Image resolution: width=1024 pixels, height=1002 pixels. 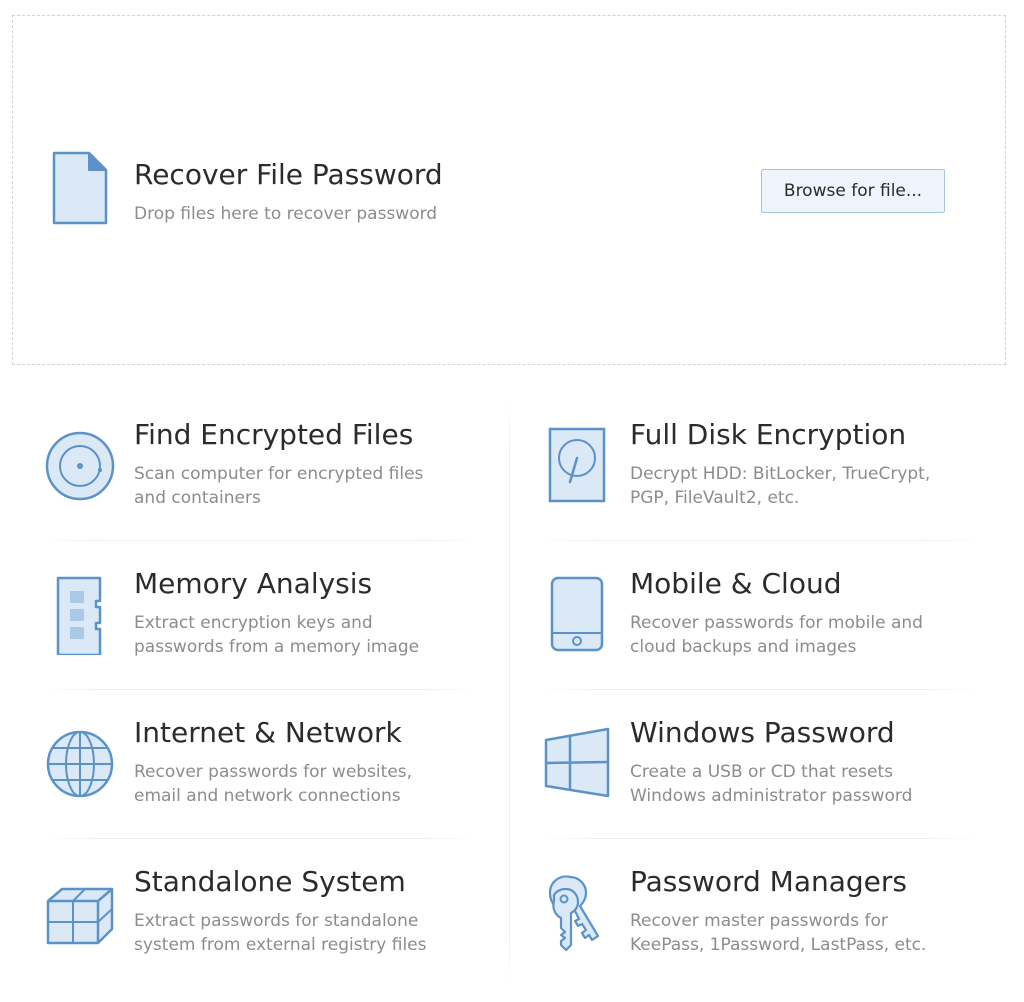 What do you see at coordinates (270, 881) in the screenshot?
I see `tile-title: Standalone System` at bounding box center [270, 881].